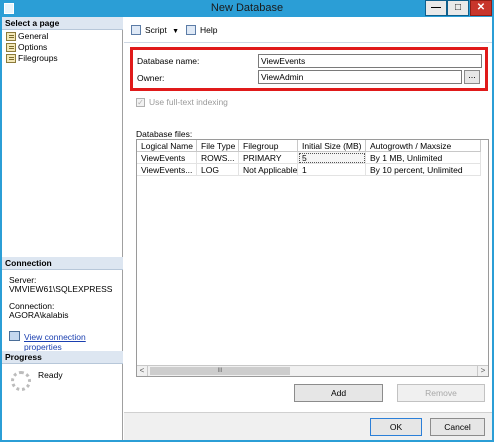  Describe the element at coordinates (209, 30) in the screenshot. I see `help-label: Help` at that location.